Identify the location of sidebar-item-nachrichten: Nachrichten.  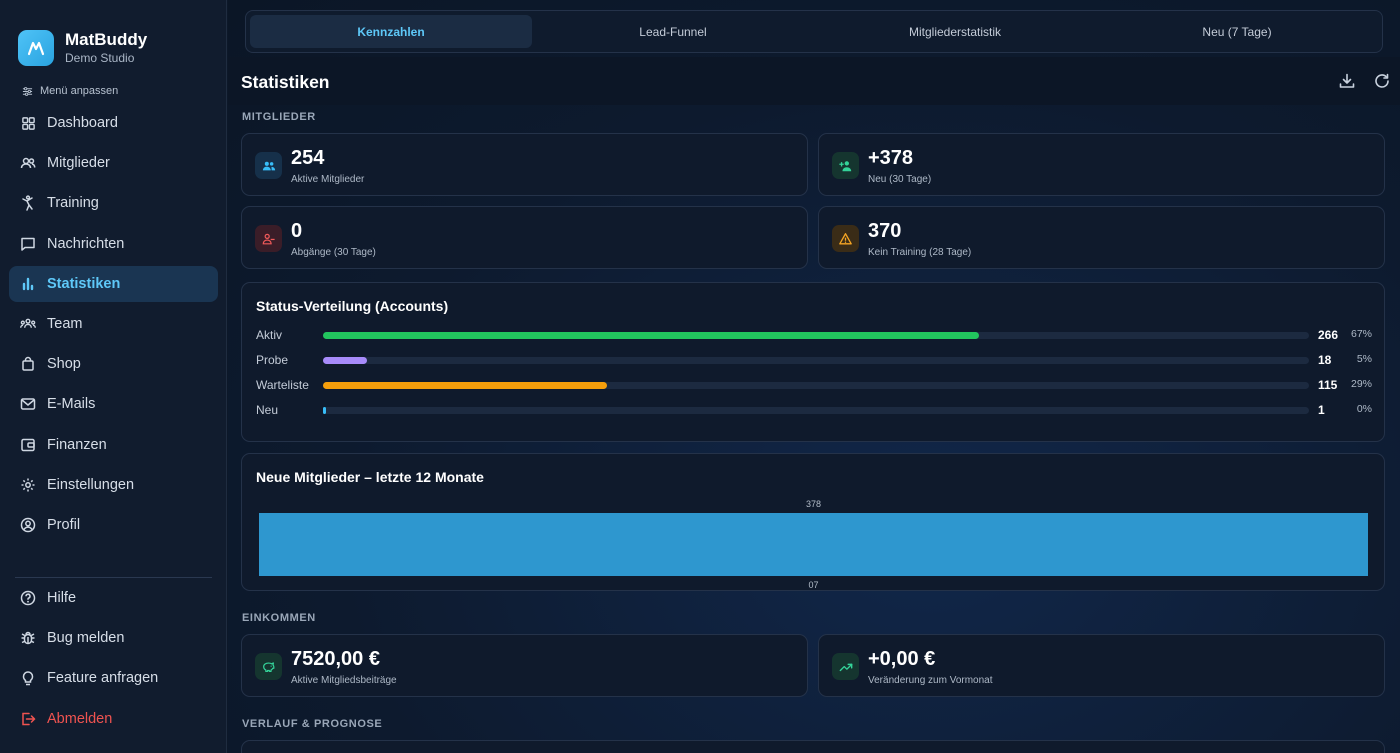
(113, 244).